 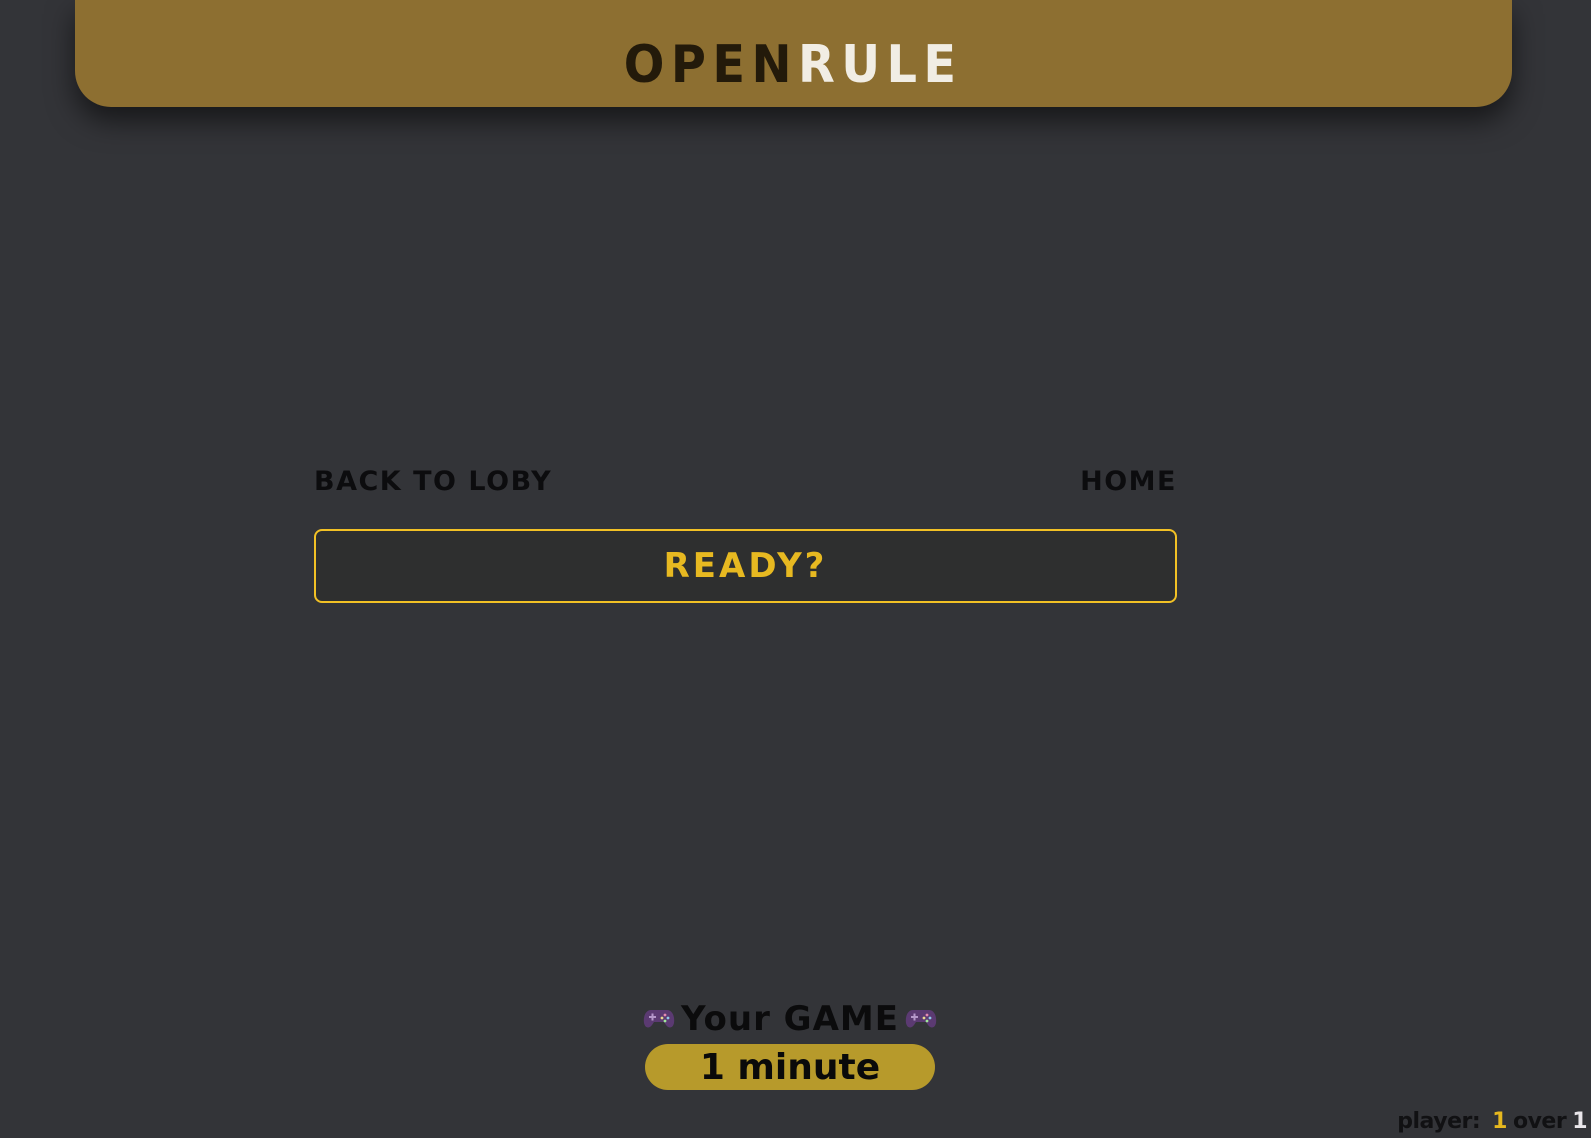 I want to click on player-count-current: 1, so click(x=1499, y=1121).